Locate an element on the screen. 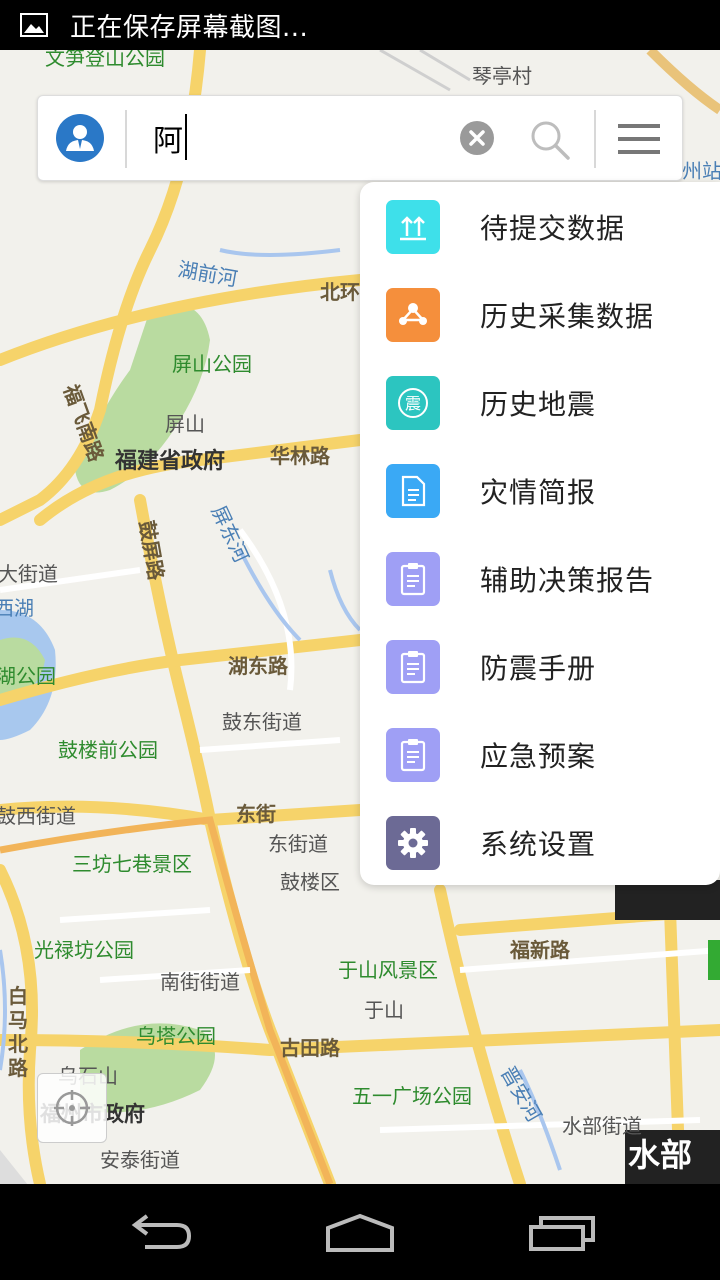 This screenshot has width=720, height=1280. menu-item-label: 应急预案 is located at coordinates (538, 756).